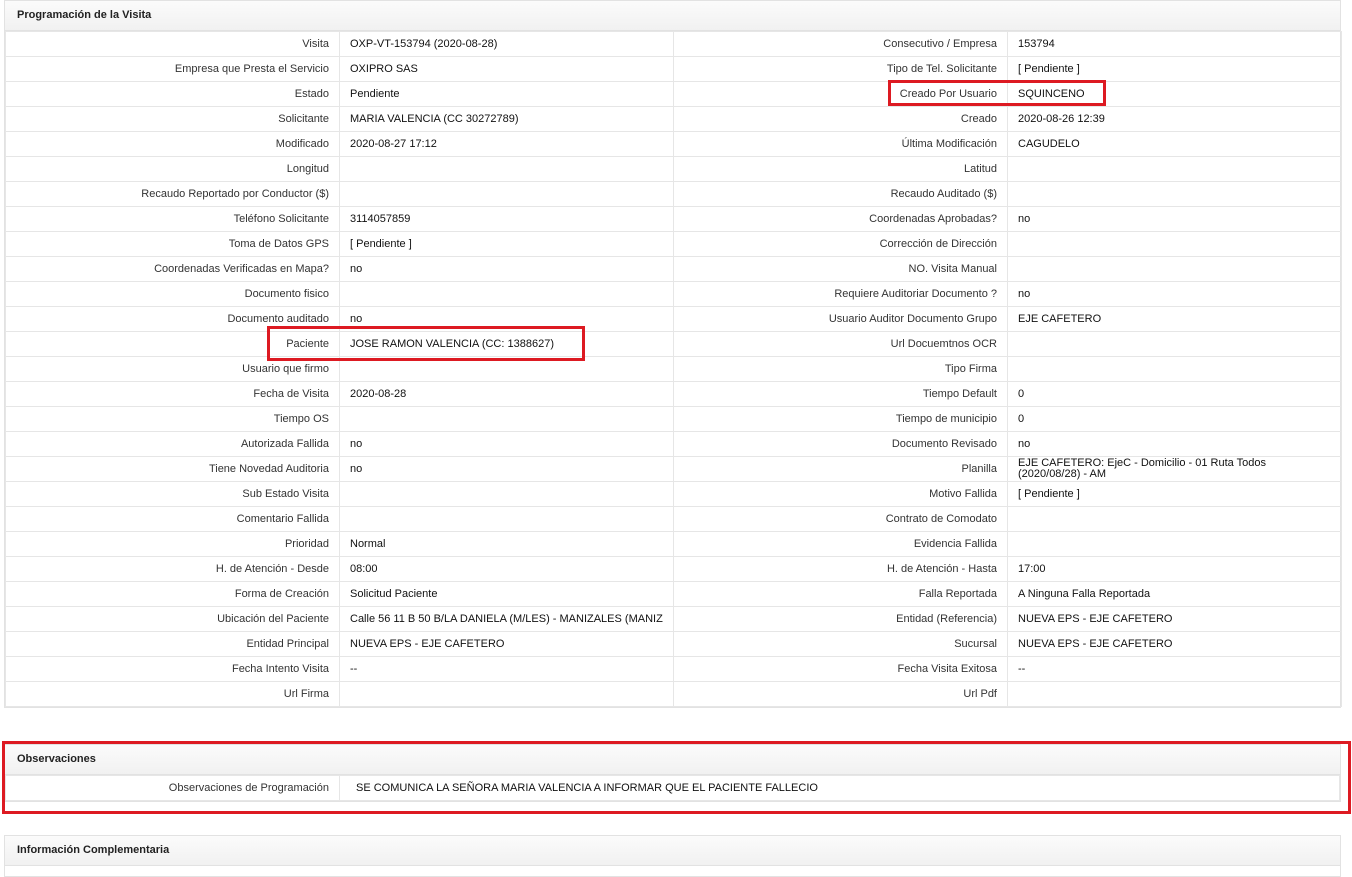  What do you see at coordinates (840, 344) in the screenshot?
I see `right-field-label: Url Docuemtnos OCR` at bounding box center [840, 344].